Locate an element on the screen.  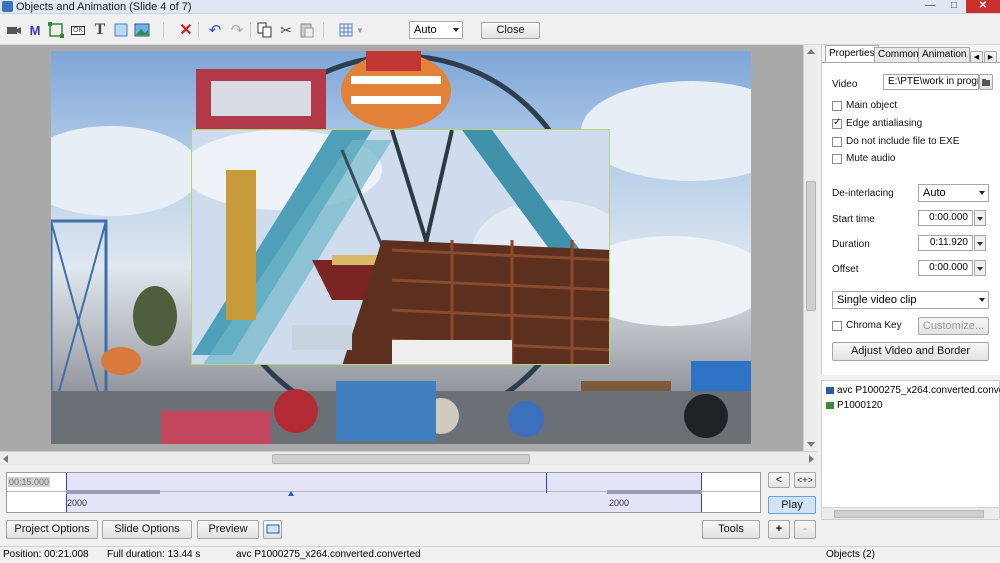
close-window-button: ✕ is located at coordinates (983, 6).